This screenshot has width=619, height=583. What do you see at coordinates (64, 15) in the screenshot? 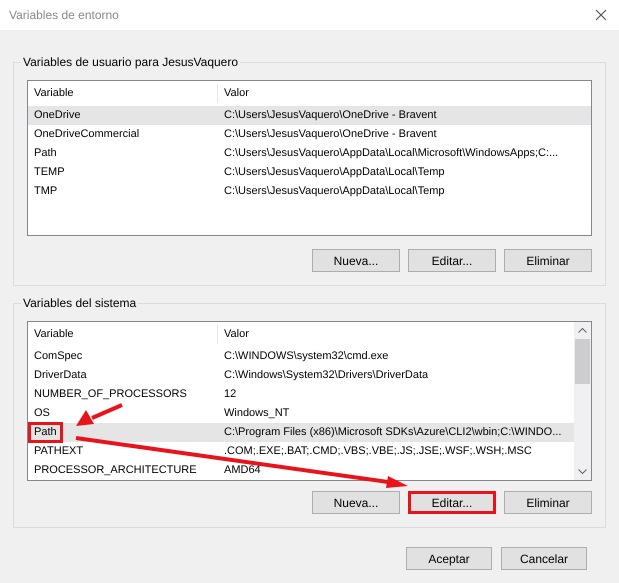
I see `window-title: Variables de entorno` at bounding box center [64, 15].